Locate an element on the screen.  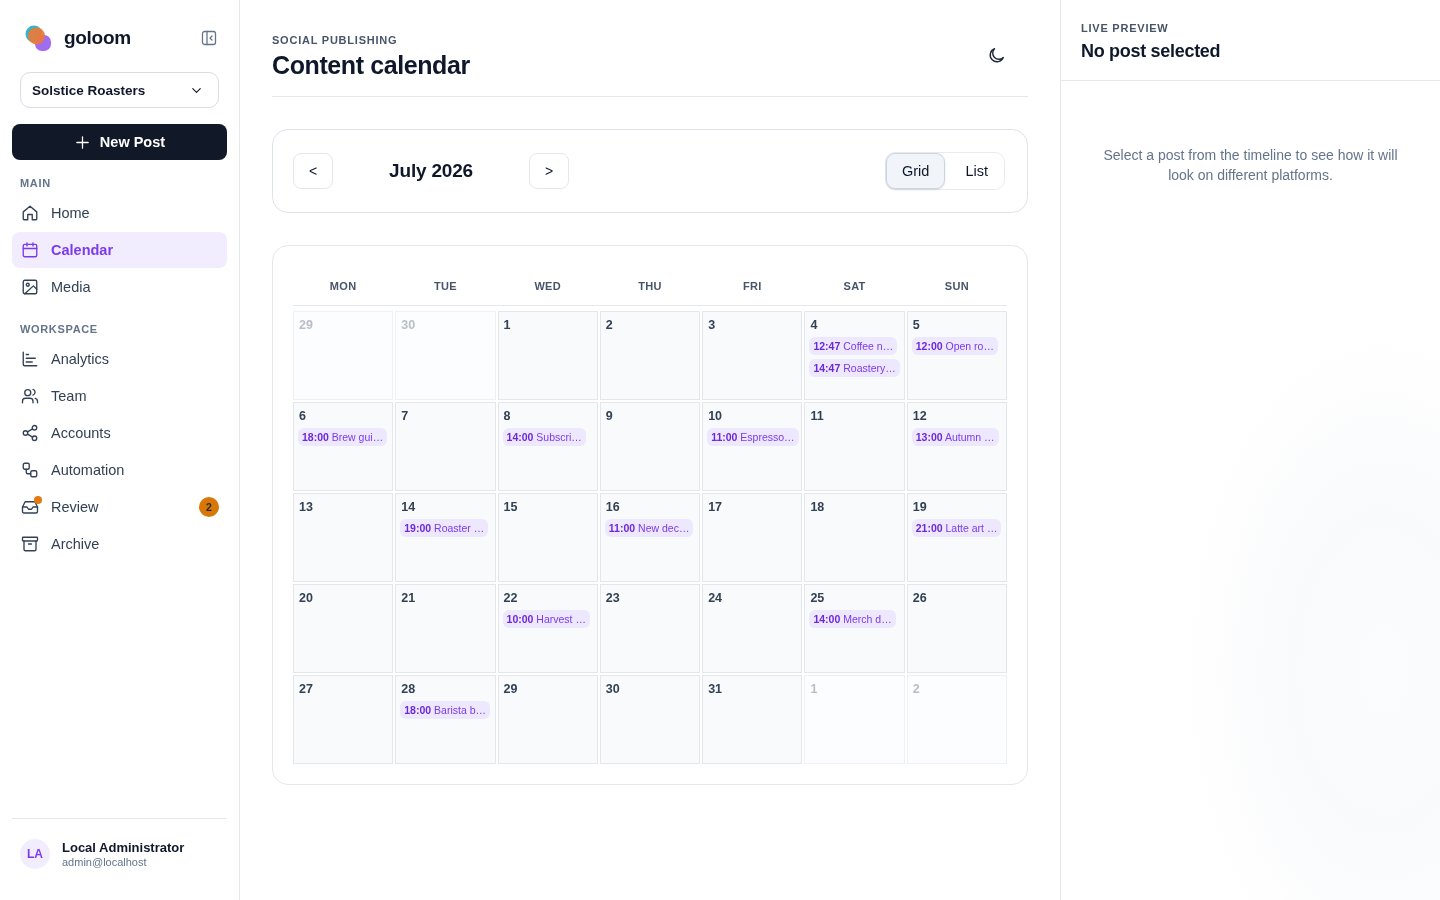
day-number: 11 is located at coordinates (816, 416).